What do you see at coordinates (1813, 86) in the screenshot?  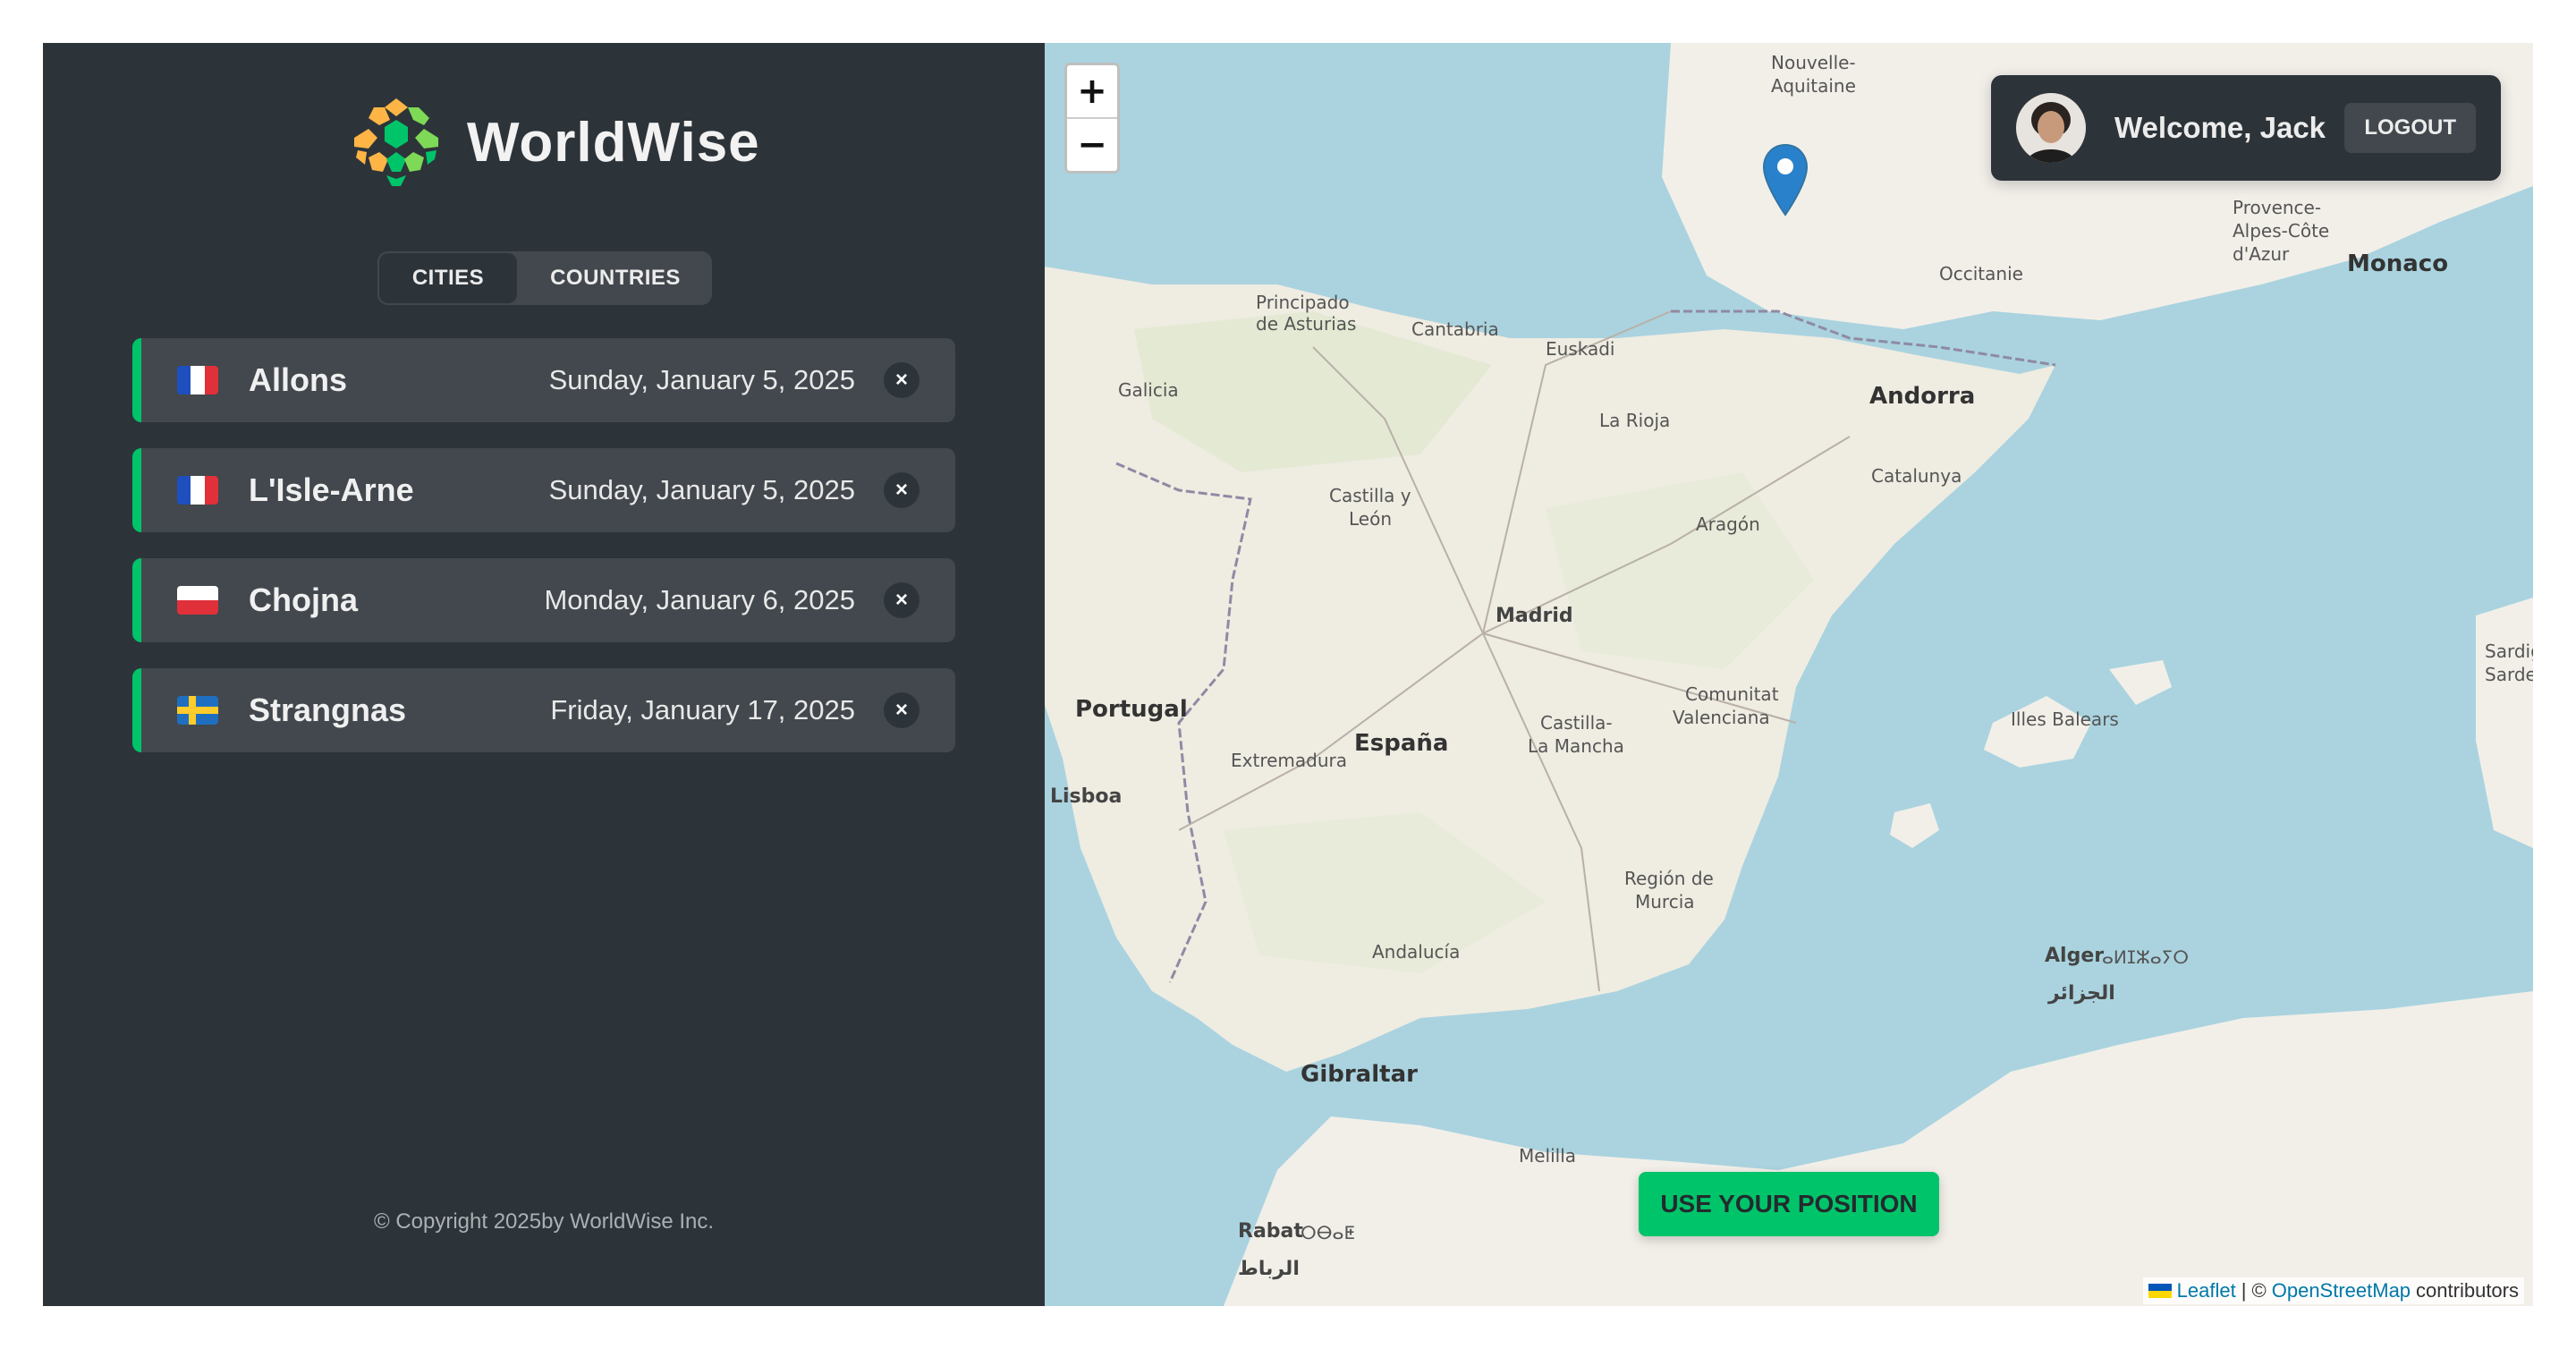 I see `map-label: Aquitaine` at bounding box center [1813, 86].